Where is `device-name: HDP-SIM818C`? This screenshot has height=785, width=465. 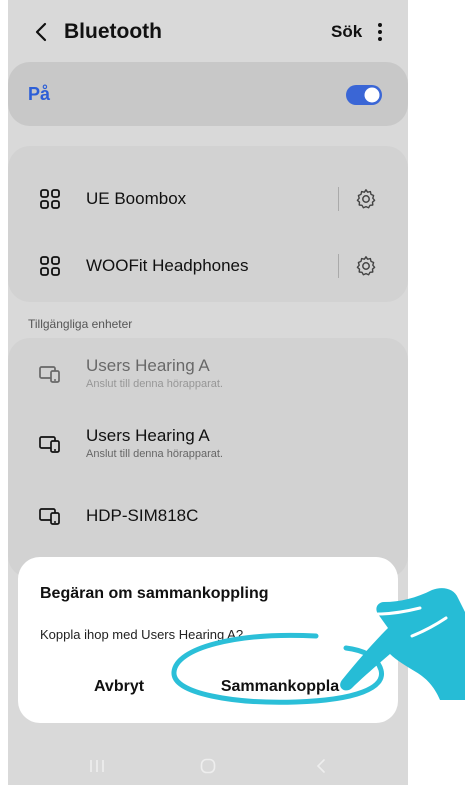
device-name: HDP-SIM818C is located at coordinates (142, 515).